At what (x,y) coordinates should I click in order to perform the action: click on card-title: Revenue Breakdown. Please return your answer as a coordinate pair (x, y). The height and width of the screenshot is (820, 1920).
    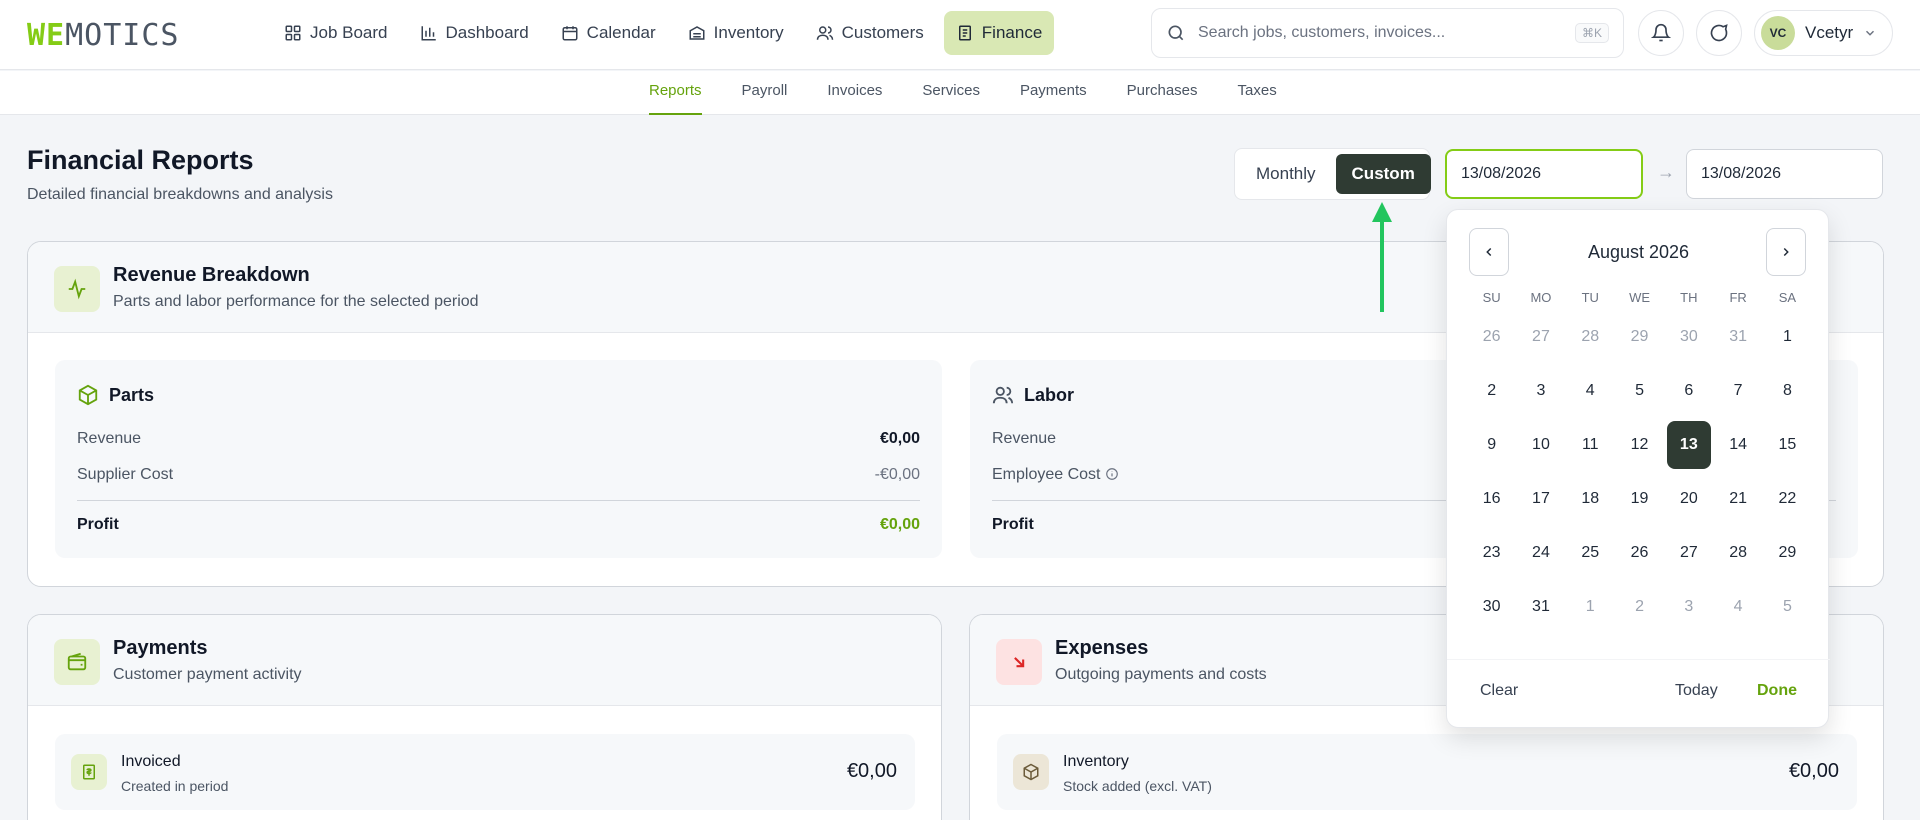
    Looking at the image, I should click on (211, 275).